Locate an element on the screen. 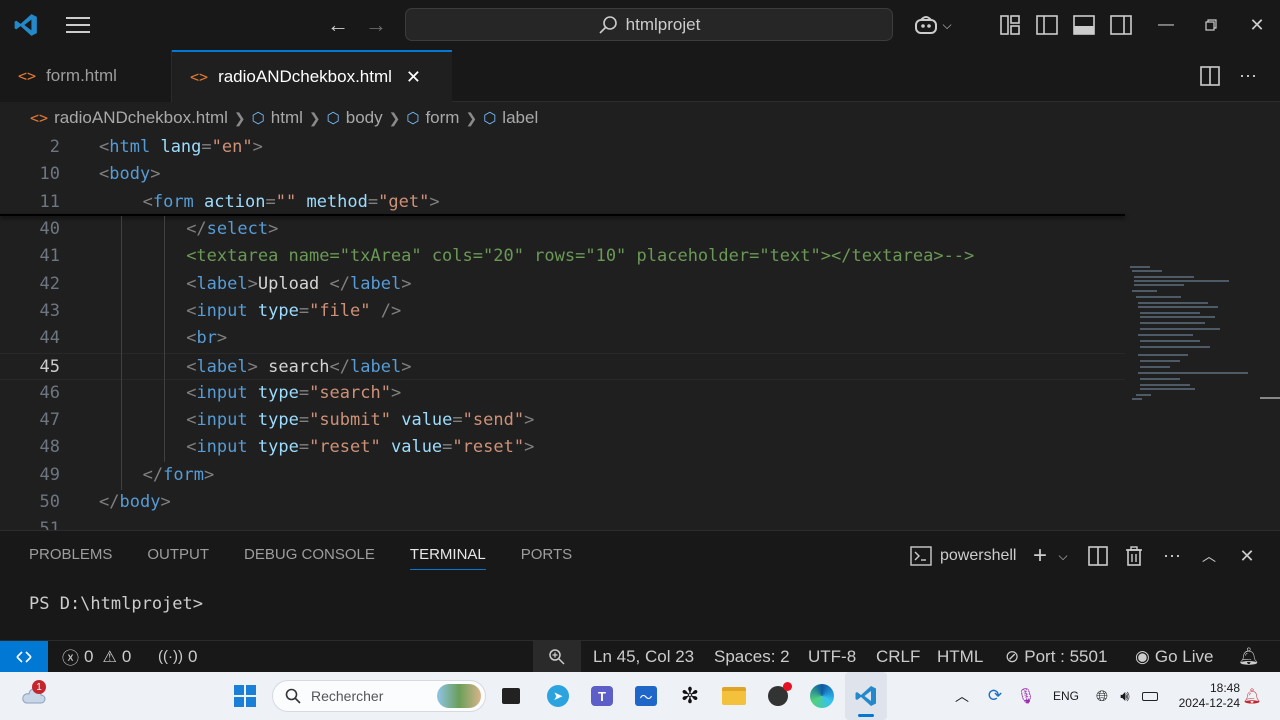  tab-output: OUTPUT is located at coordinates (178, 558).